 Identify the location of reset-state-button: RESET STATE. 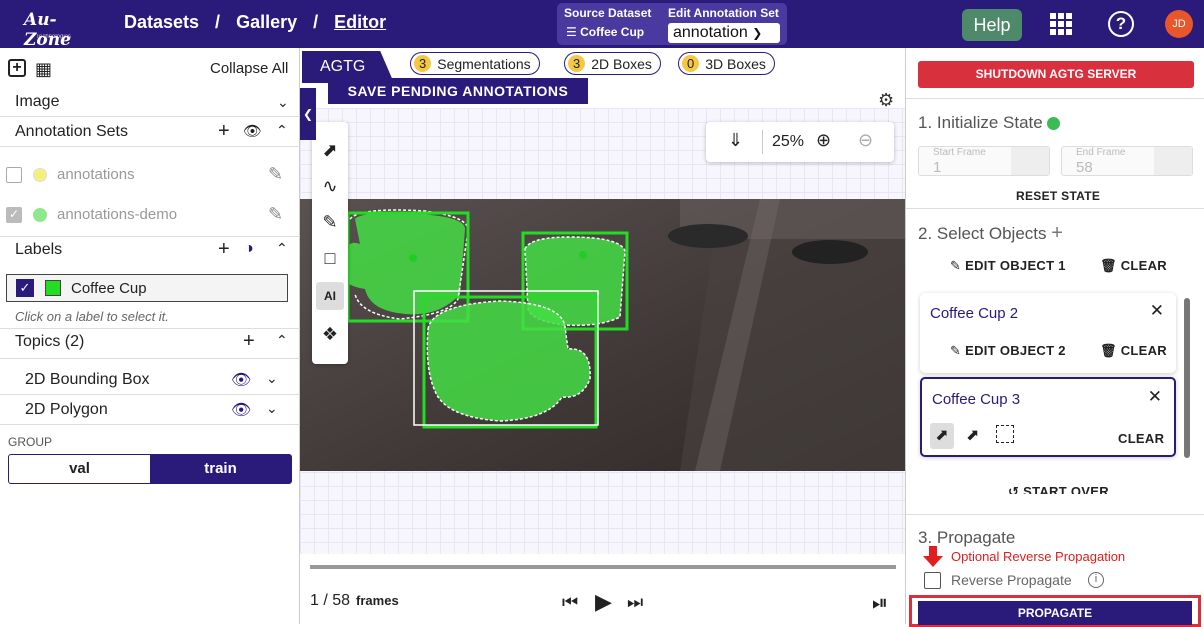
(1058, 196).